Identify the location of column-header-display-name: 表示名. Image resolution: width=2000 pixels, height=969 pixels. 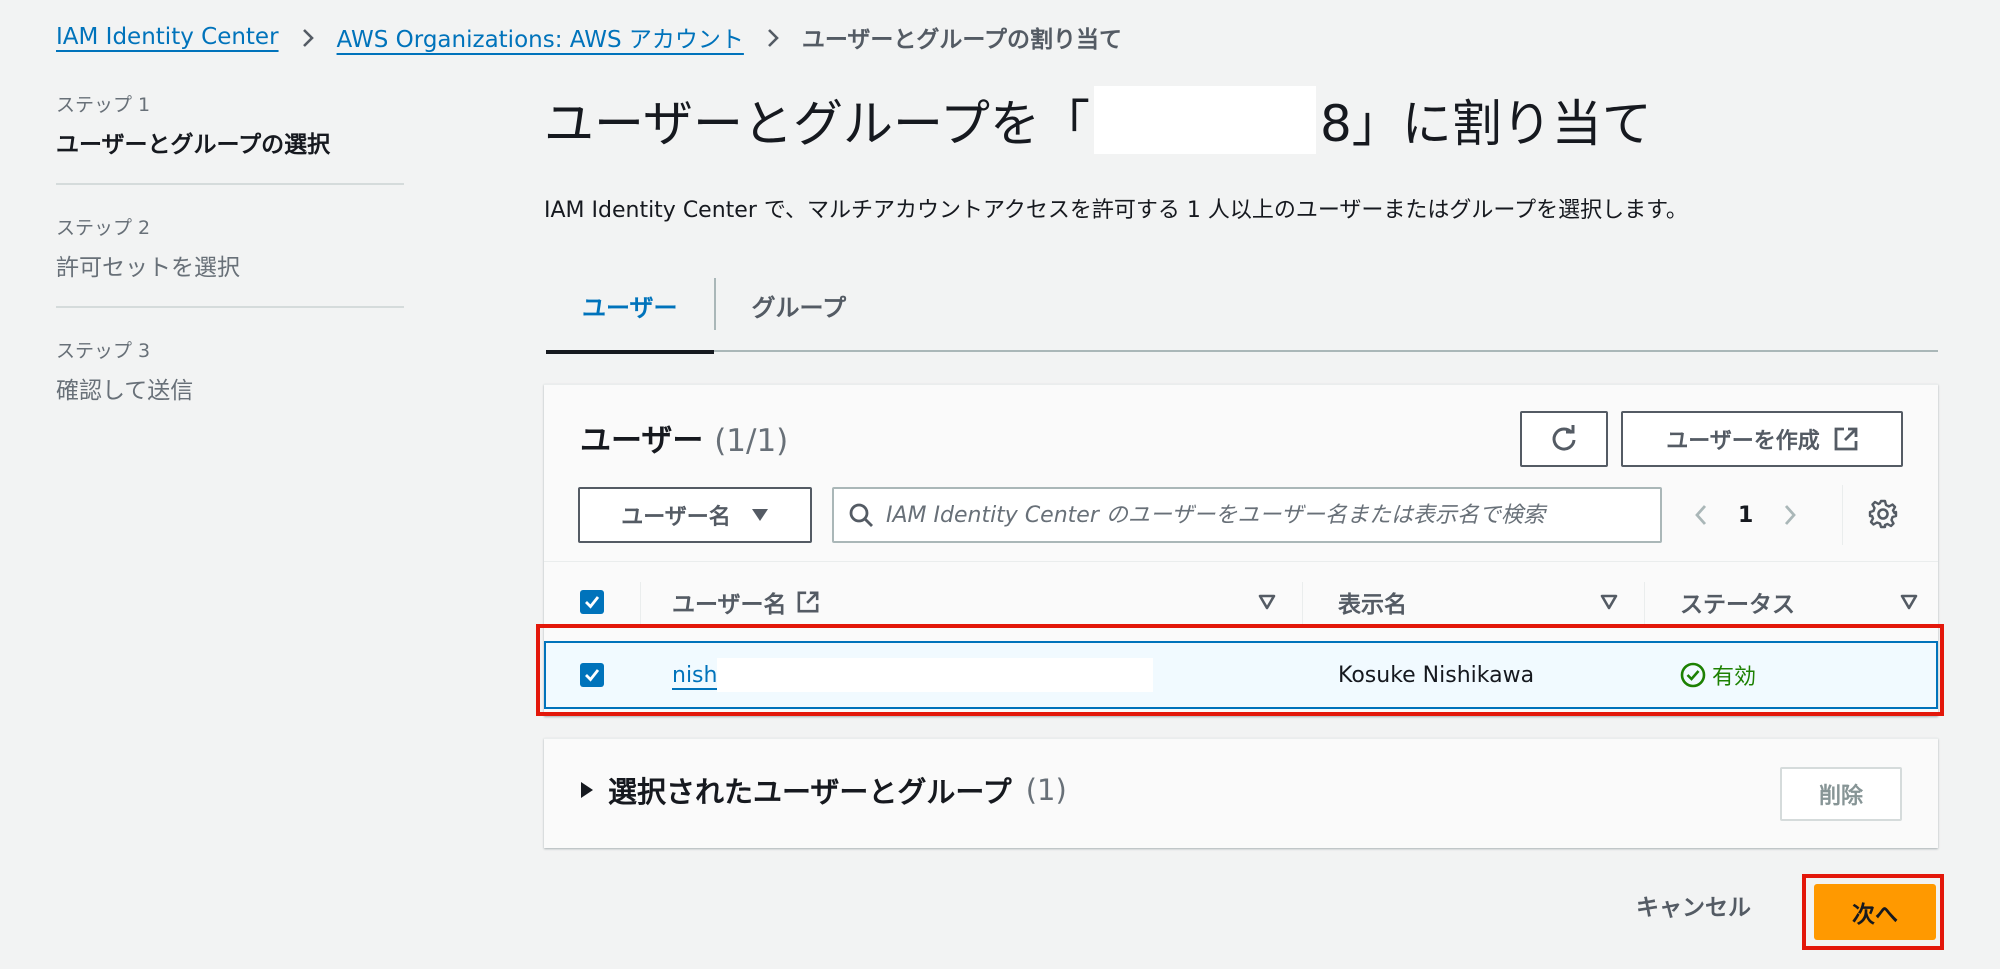
(1372, 602).